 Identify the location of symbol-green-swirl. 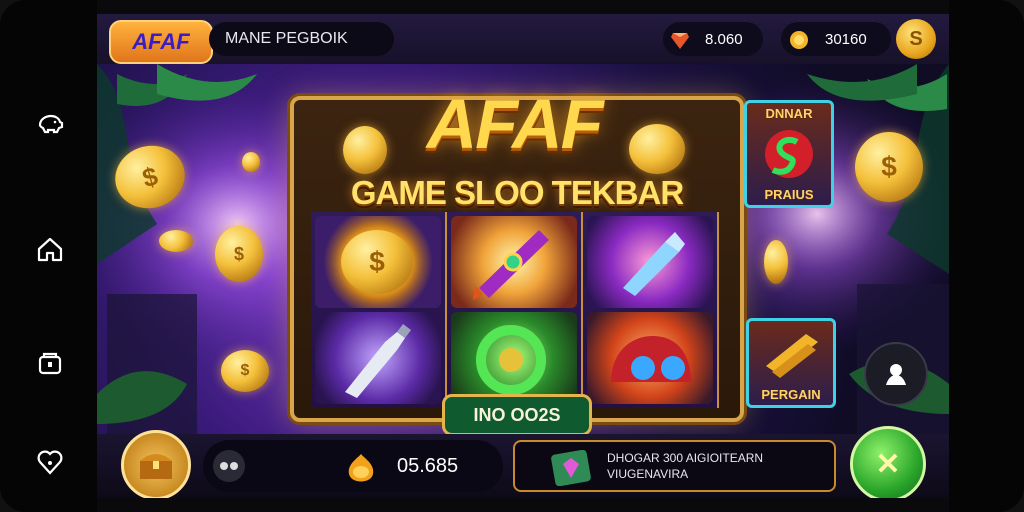
(514, 358).